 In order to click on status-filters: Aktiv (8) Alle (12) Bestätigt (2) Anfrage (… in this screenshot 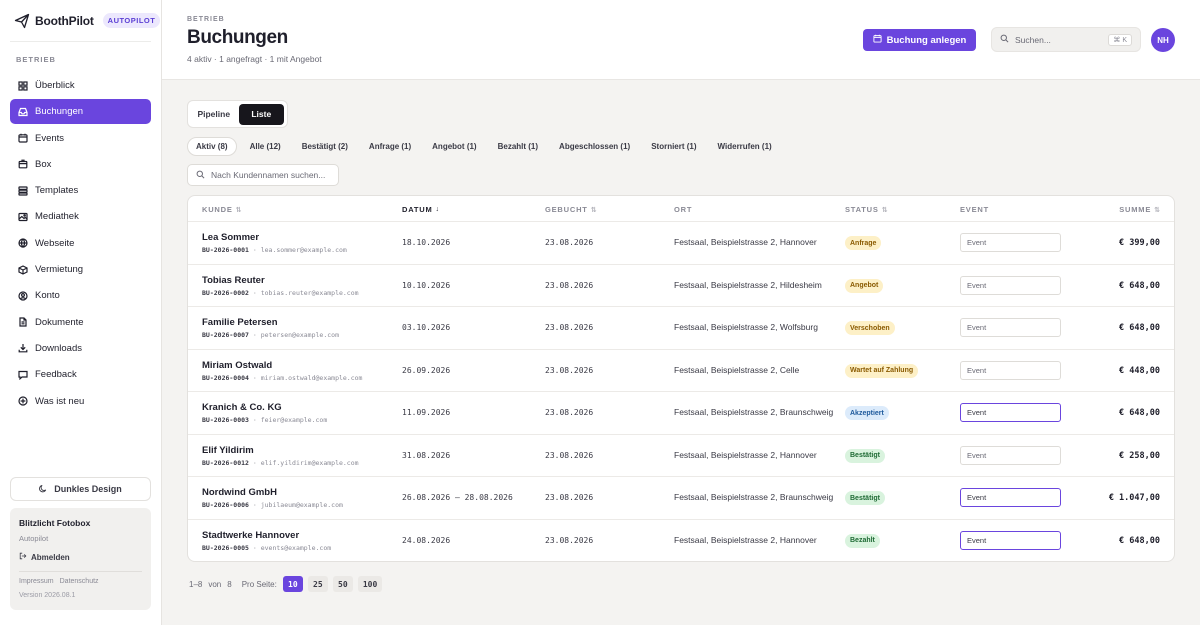, I will do `click(486, 146)`.